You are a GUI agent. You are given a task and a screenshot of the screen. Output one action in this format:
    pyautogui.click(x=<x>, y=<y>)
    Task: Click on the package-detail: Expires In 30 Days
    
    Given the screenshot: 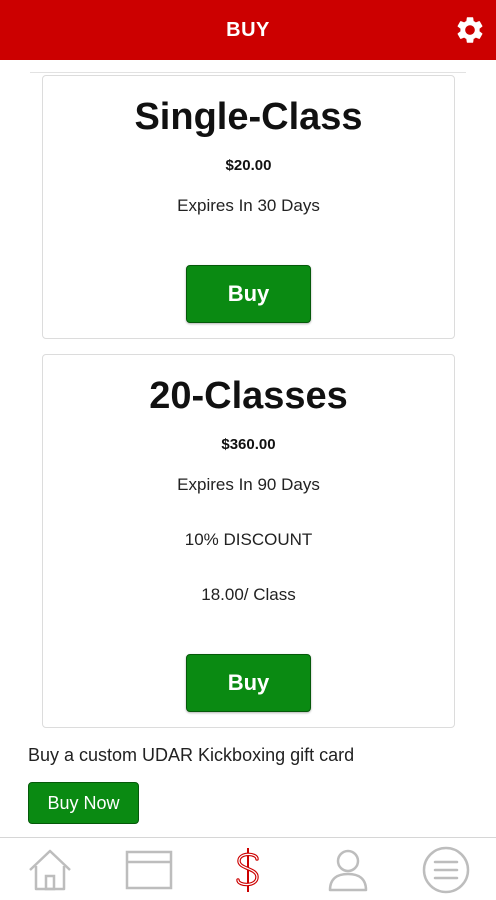 What is the action you would take?
    pyautogui.click(x=248, y=205)
    